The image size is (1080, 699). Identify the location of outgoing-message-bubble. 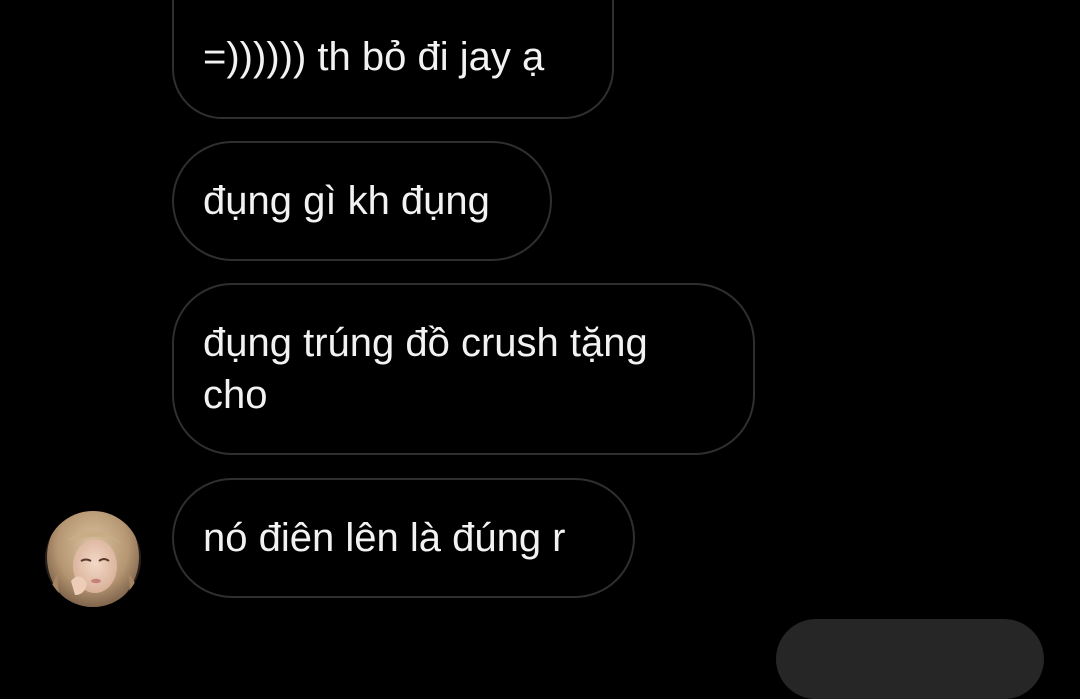
(910, 659).